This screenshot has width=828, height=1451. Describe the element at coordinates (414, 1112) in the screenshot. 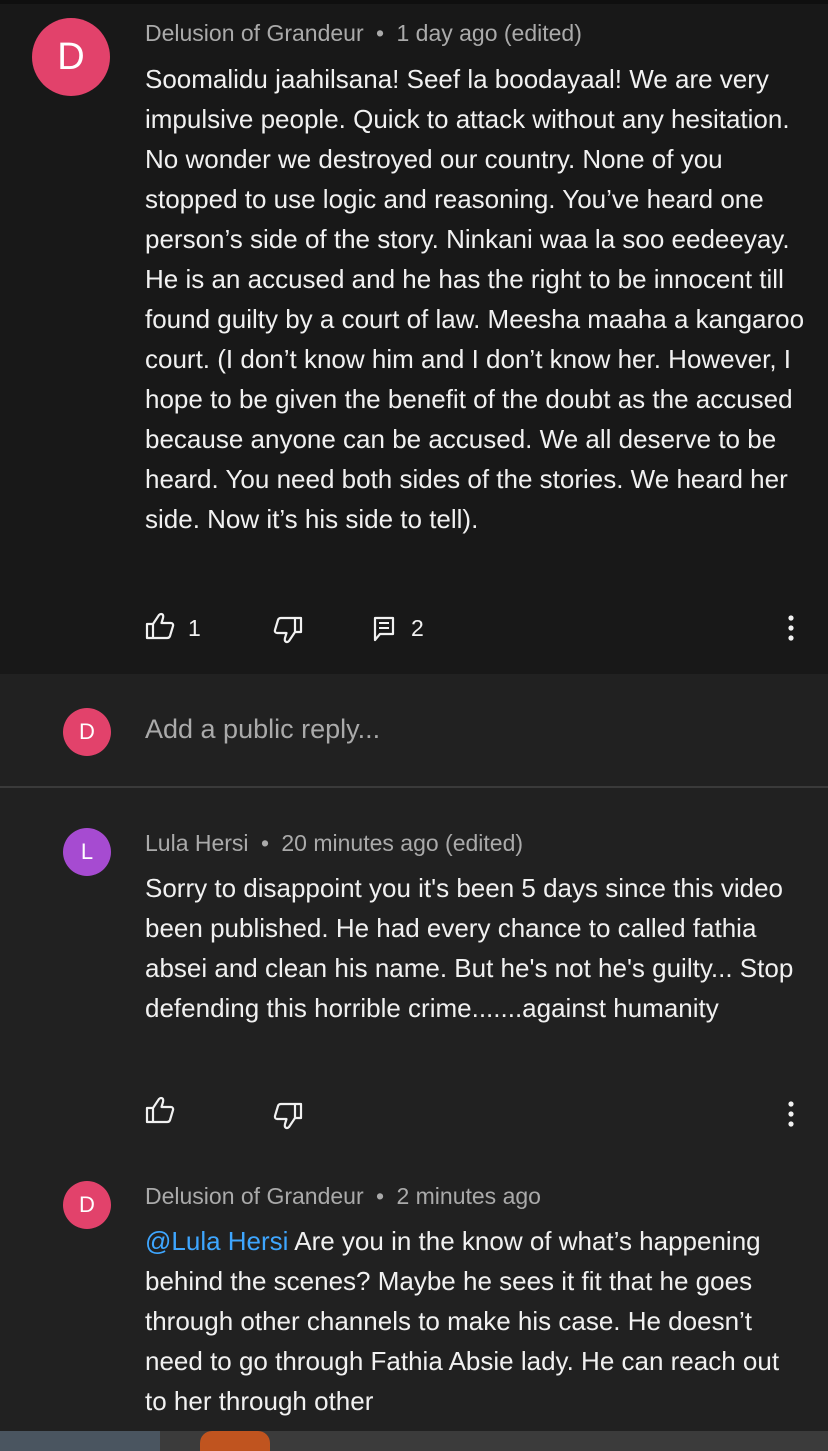

I see `comment-actions` at that location.